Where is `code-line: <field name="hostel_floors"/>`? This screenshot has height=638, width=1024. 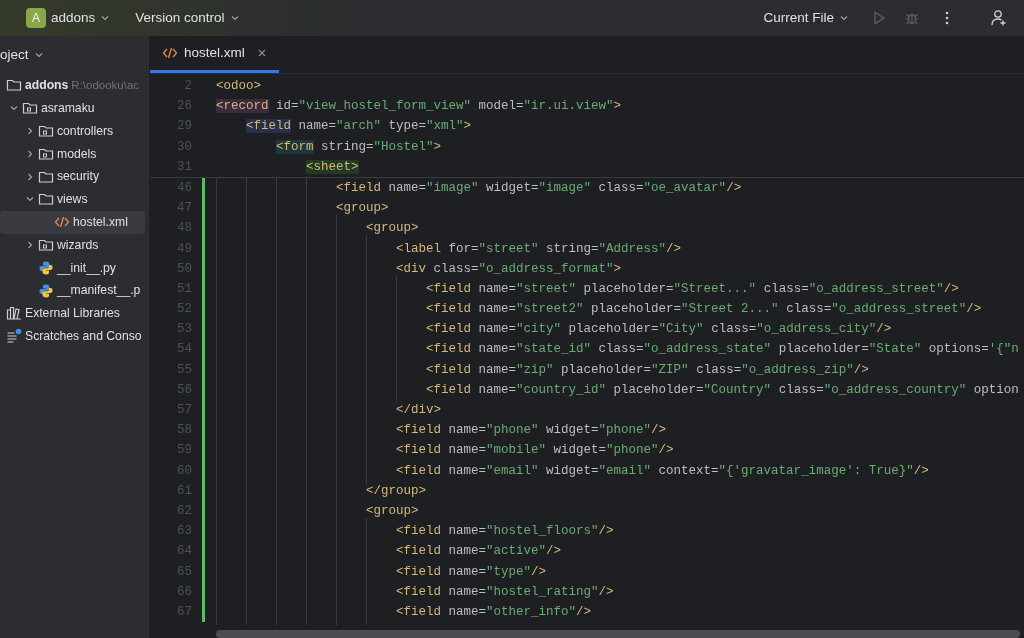
code-line: <field name="hostel_floors"/> is located at coordinates (504, 532).